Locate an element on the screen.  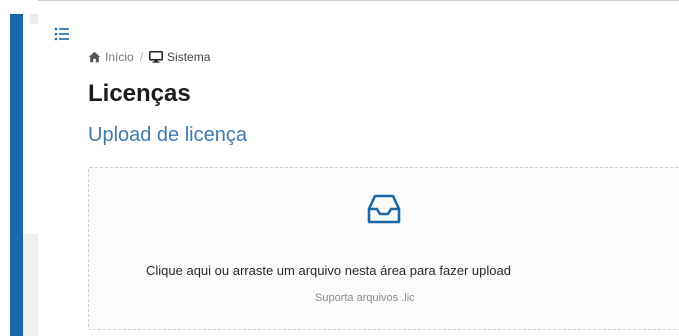
home-icon is located at coordinates (94, 57).